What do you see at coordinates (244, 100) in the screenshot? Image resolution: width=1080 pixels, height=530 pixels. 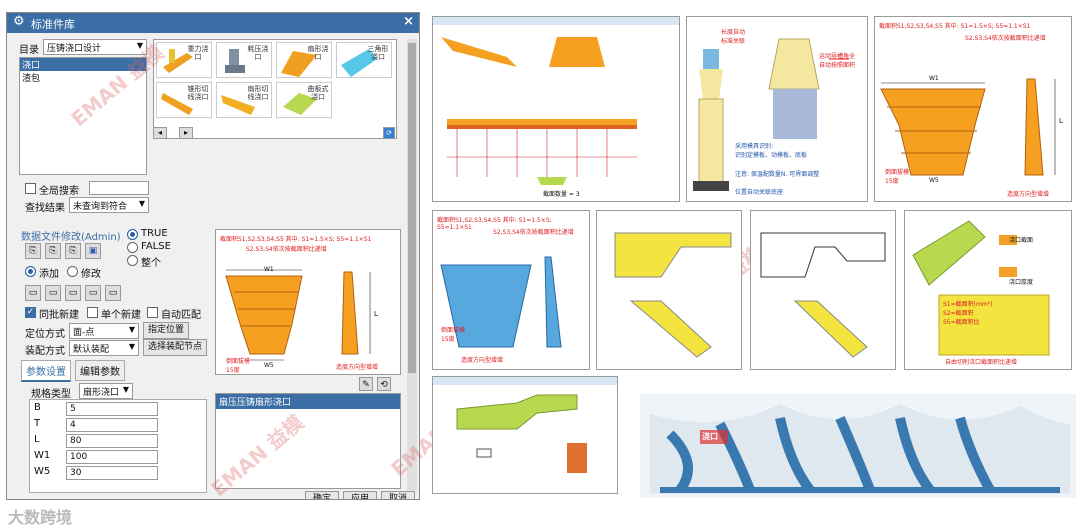 I see `tile-fan-tangent-gate: 扇形切线浇口` at bounding box center [244, 100].